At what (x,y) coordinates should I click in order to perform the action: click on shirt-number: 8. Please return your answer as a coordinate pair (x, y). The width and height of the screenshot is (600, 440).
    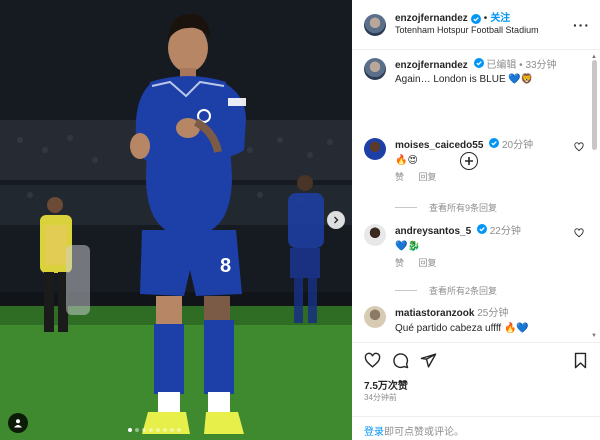
    Looking at the image, I should click on (225, 266).